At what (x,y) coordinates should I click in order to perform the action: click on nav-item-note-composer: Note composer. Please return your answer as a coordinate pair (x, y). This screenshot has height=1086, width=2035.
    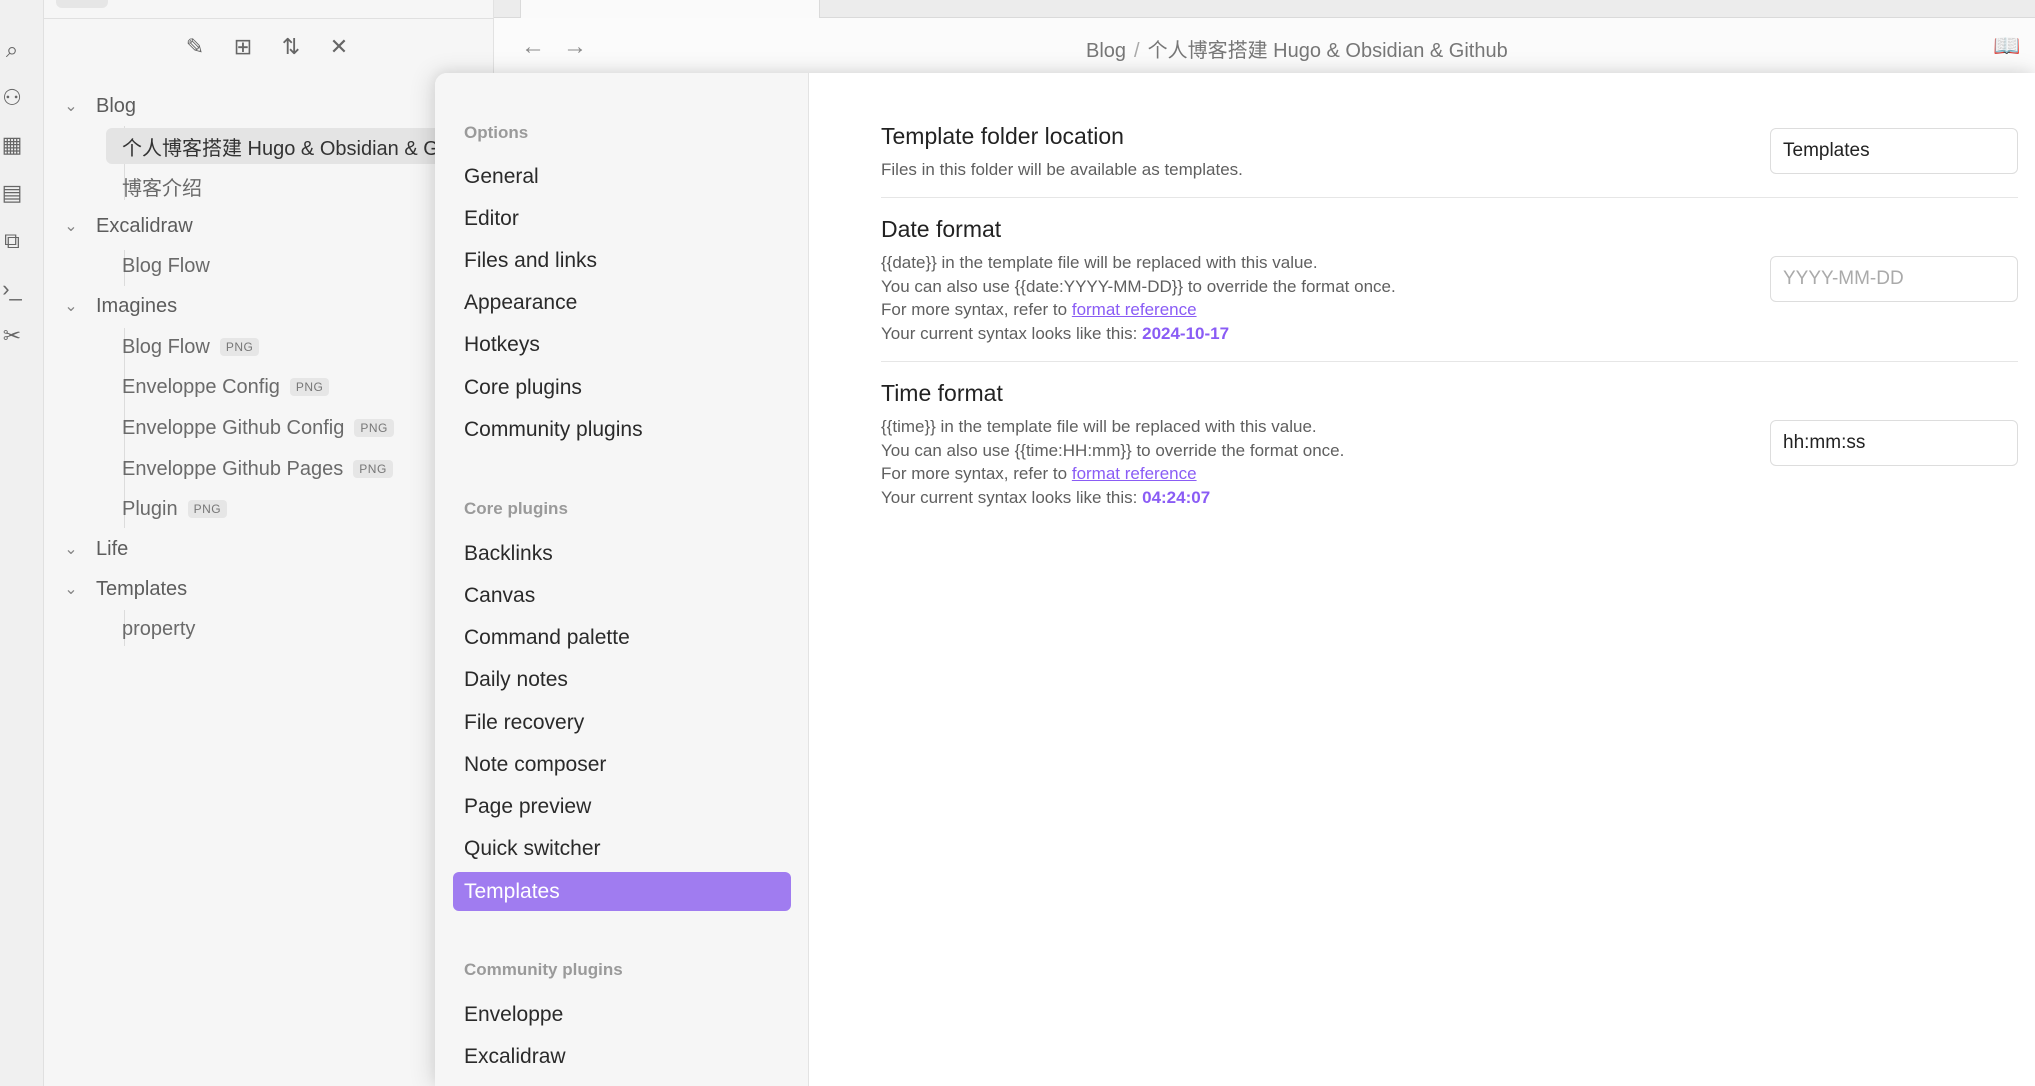
    Looking at the image, I should click on (622, 764).